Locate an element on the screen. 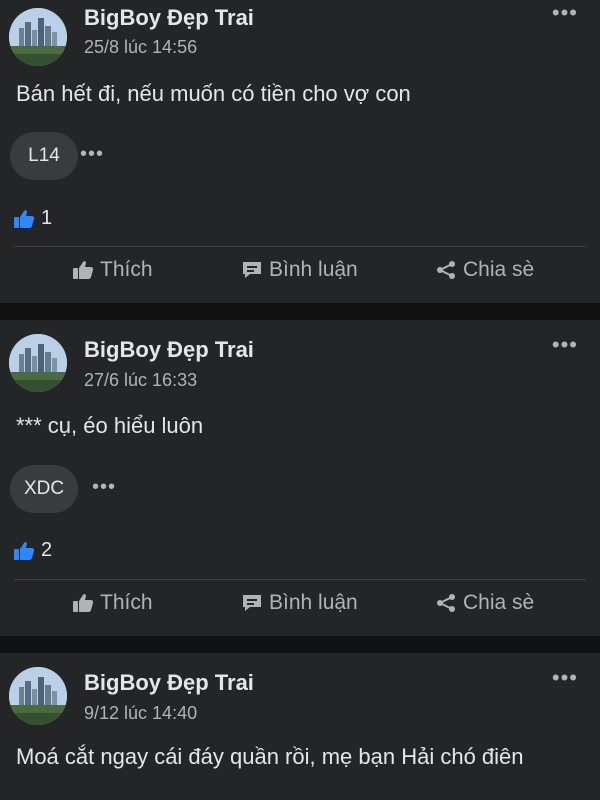 This screenshot has width=600, height=800. like-summary: 1 is located at coordinates (32, 218).